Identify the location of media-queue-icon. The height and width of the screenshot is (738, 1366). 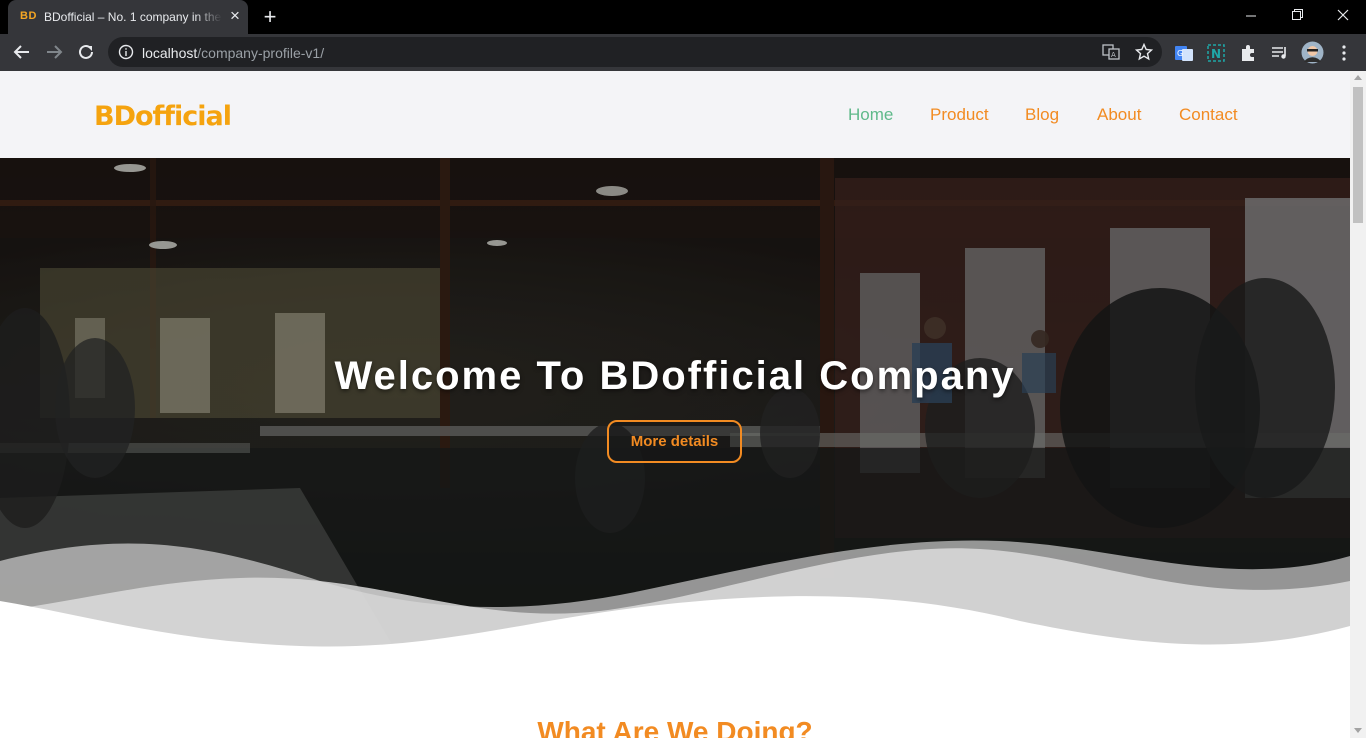
(1280, 53).